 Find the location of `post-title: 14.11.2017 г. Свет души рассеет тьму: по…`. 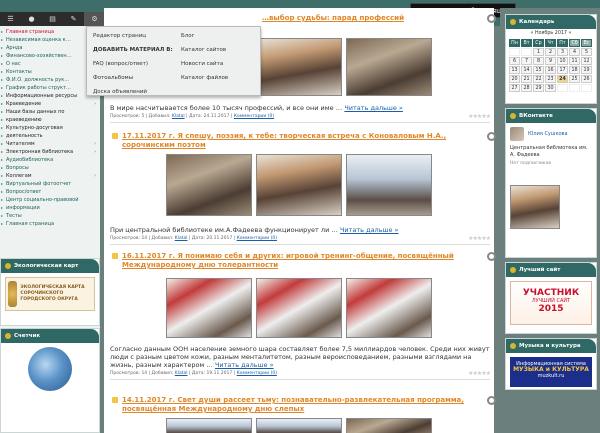

post-title: 14.11.2017 г. Свет души рассеет тьму: по… is located at coordinates (303, 405).